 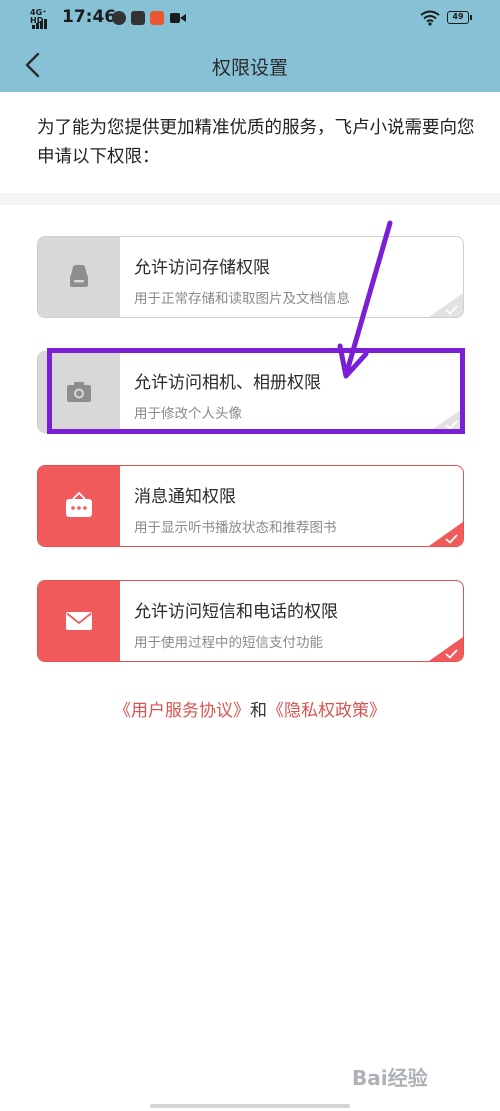 What do you see at coordinates (89, 17) in the screenshot?
I see `status-time: 17:46` at bounding box center [89, 17].